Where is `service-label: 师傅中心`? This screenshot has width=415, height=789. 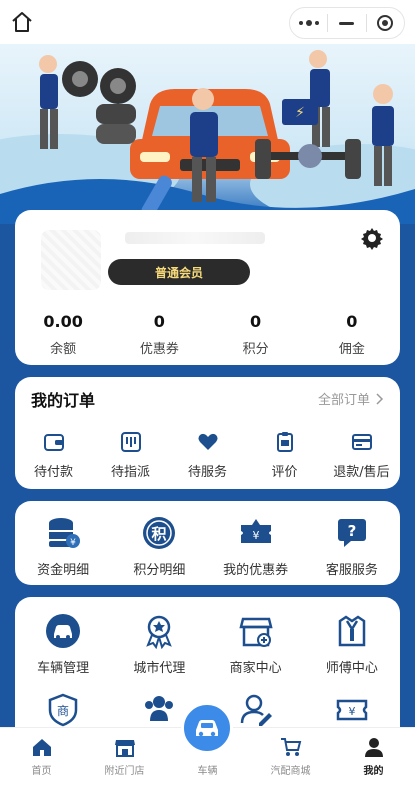 service-label: 师傅中心 is located at coordinates (351, 668).